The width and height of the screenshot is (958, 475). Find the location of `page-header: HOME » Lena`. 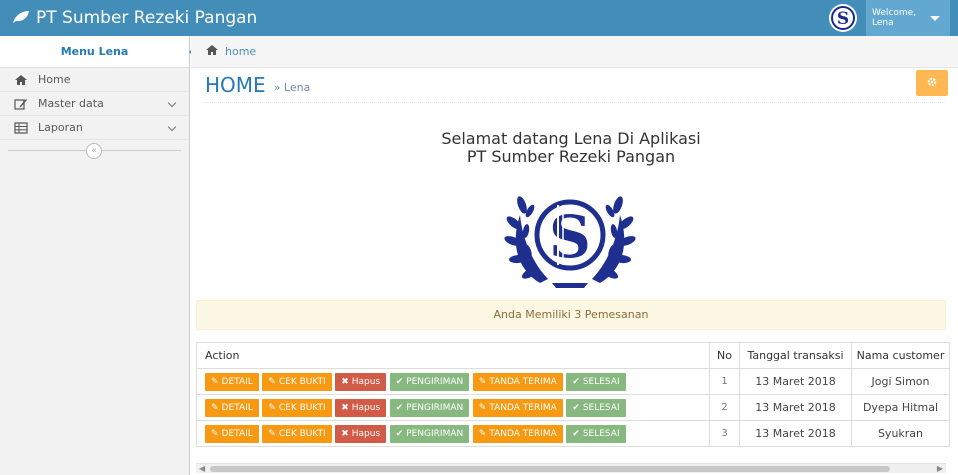

page-header: HOME » Lena is located at coordinates (576, 85).